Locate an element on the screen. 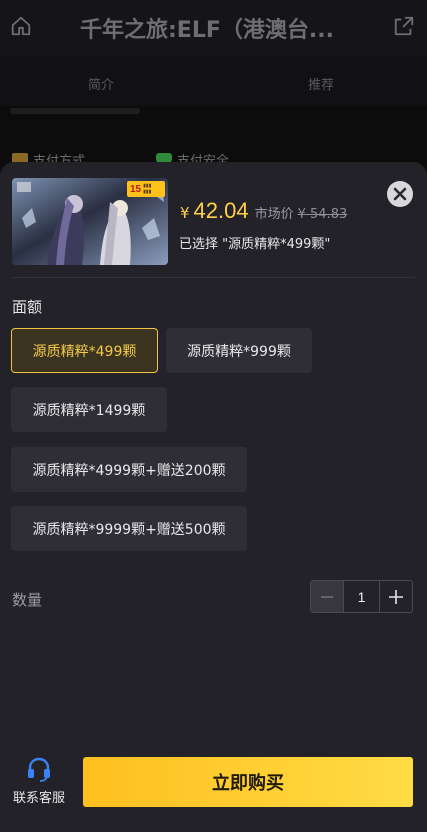 The image size is (427, 832). background-bar is located at coordinates (75, 111).